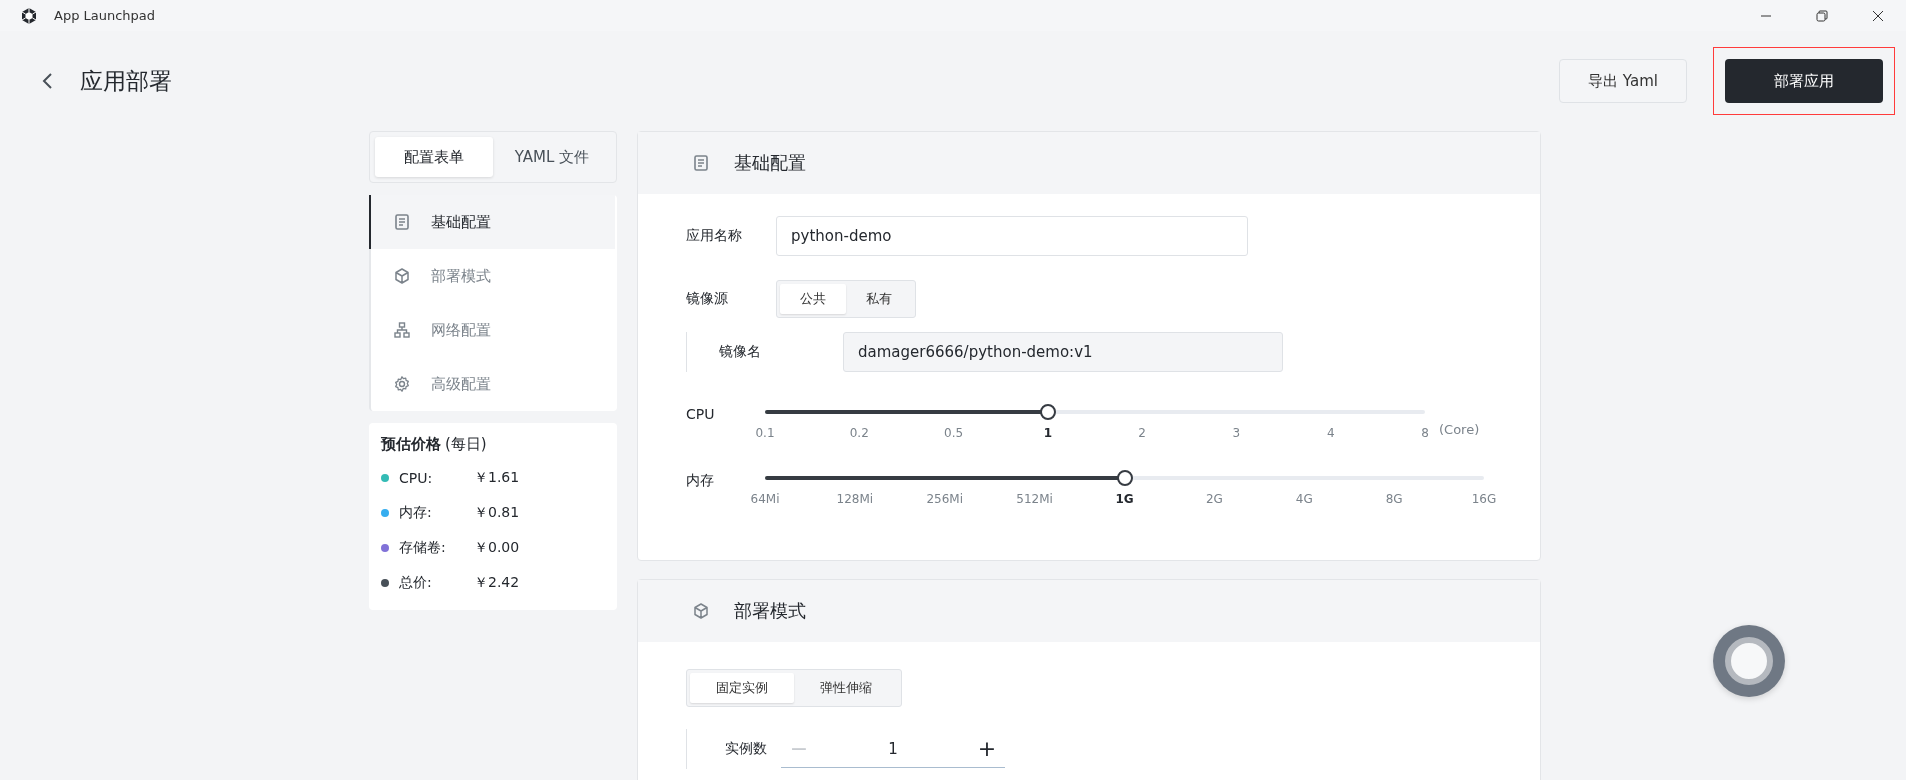  Describe the element at coordinates (1749, 661) in the screenshot. I see `floating-action-button` at that location.